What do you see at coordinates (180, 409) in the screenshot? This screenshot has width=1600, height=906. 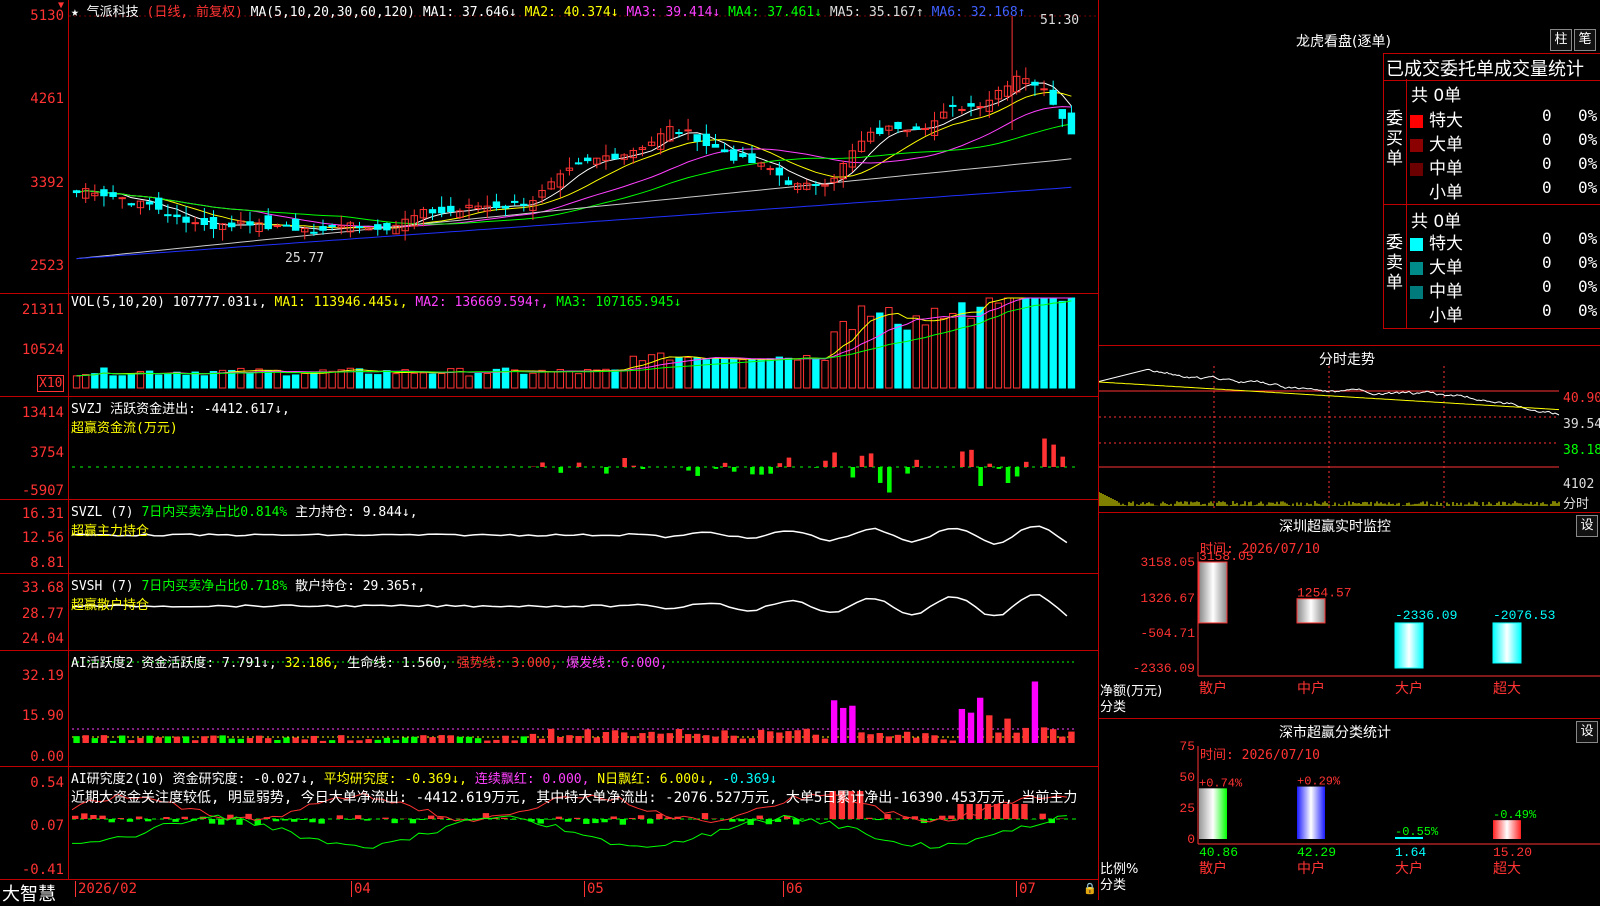 I see `svzj-title: SVZJ 活跃资金进出: -4412.617↓,` at bounding box center [180, 409].